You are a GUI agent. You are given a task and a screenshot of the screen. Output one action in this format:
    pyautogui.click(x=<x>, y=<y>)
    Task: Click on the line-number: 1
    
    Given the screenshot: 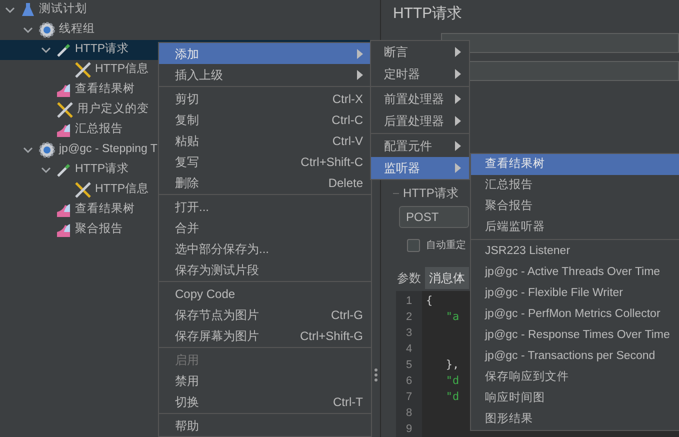 What is the action you would take?
    pyautogui.click(x=409, y=301)
    